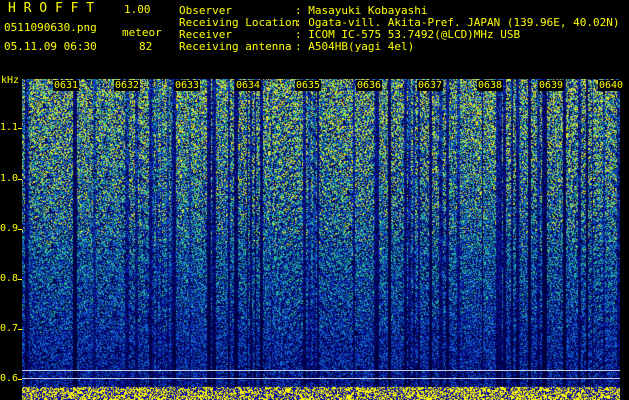  I want to click on x-tick-label: 0633, so click(187, 85).